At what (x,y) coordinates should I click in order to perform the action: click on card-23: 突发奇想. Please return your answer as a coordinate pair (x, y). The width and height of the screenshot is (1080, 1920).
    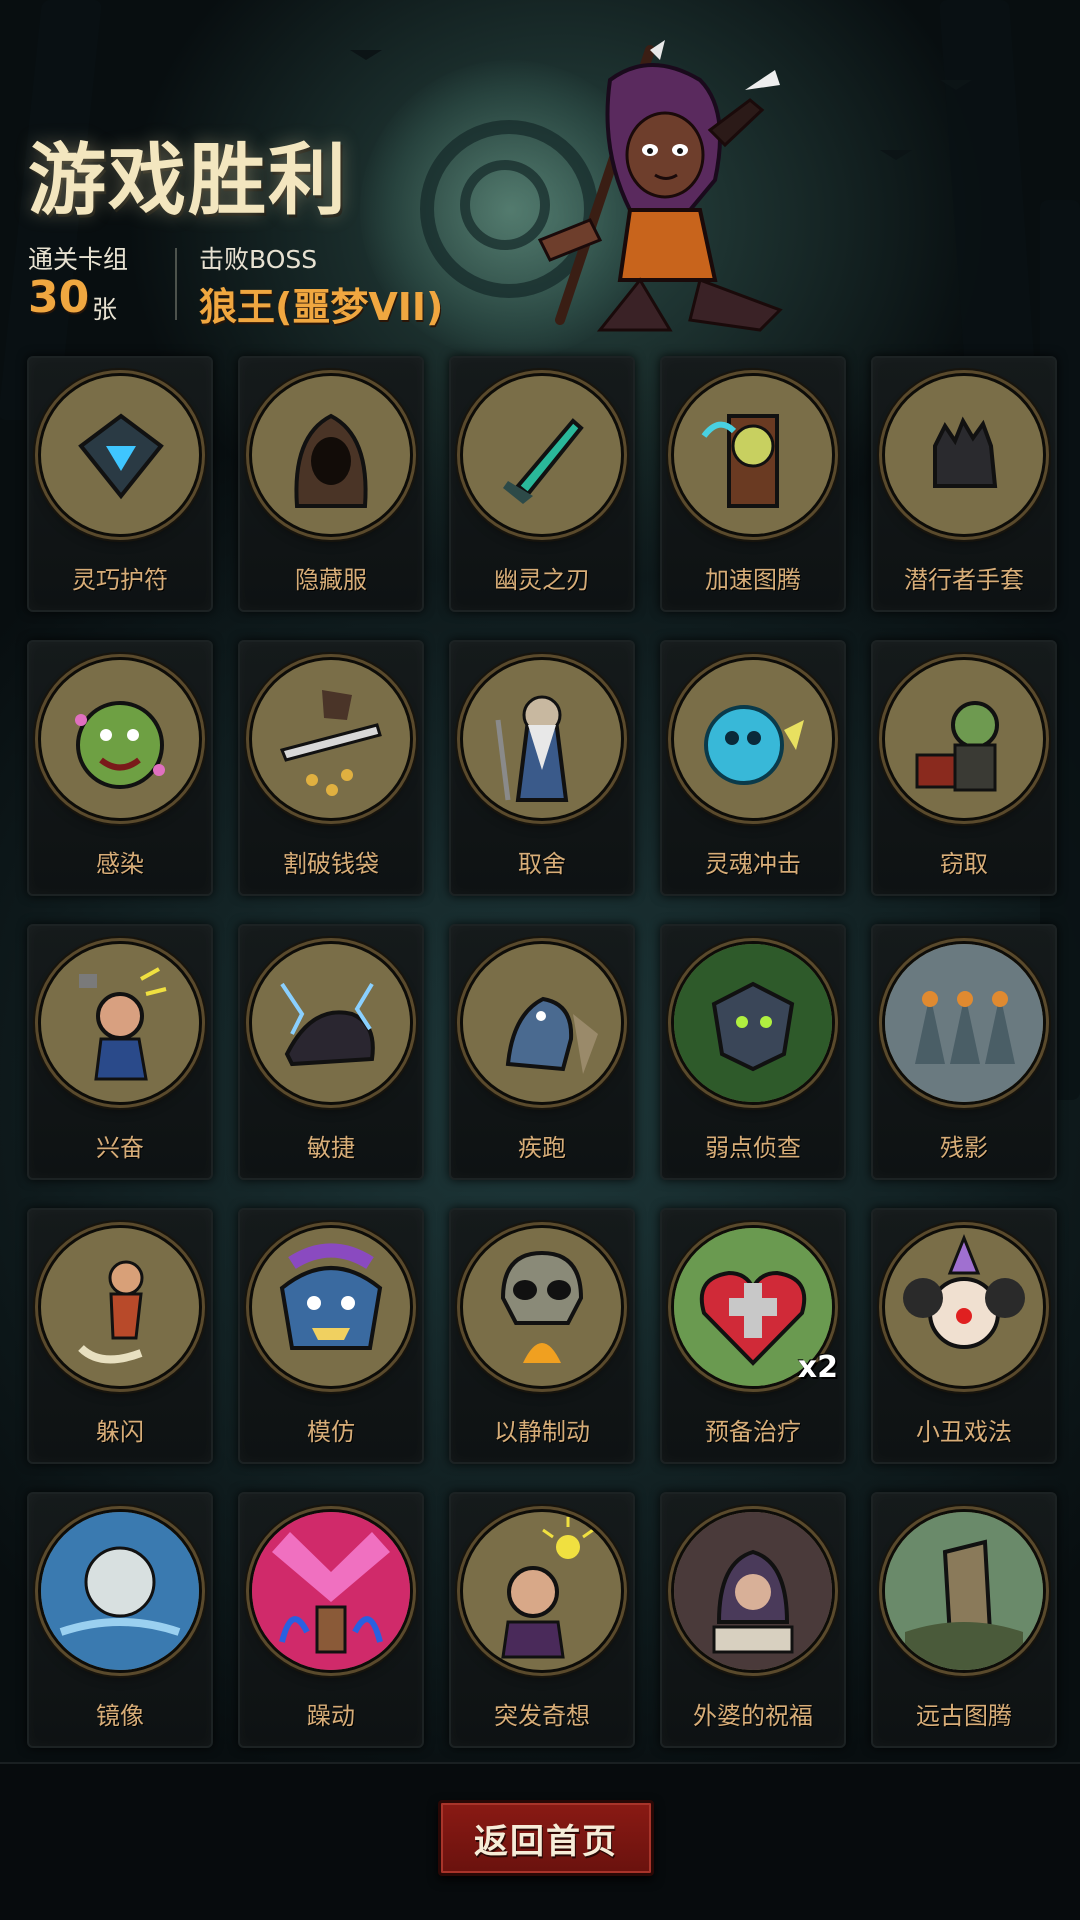
    Looking at the image, I should click on (542, 1620).